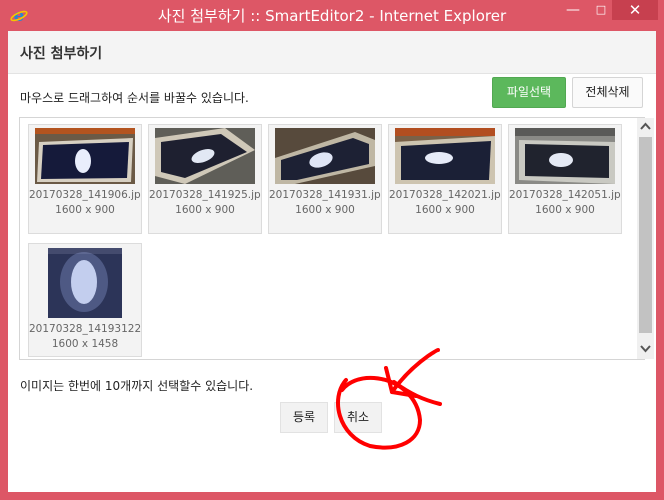  What do you see at coordinates (529, 92) in the screenshot?
I see `file-select-button: 파일선택` at bounding box center [529, 92].